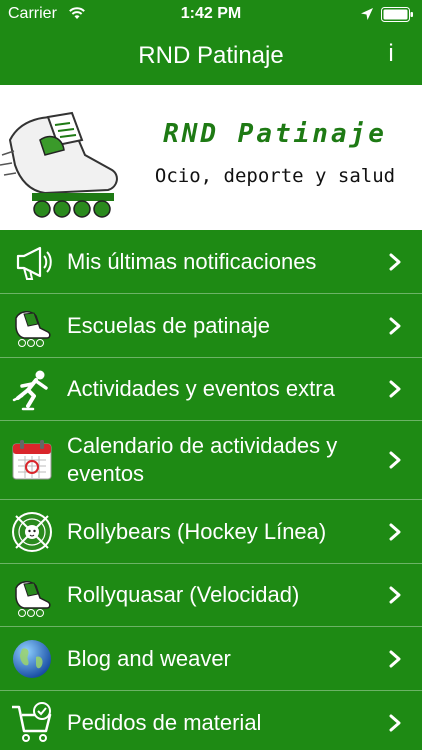 This screenshot has width=422, height=750. I want to click on menu-item-calendario: Calendario de actividades y eventos, so click(211, 460).